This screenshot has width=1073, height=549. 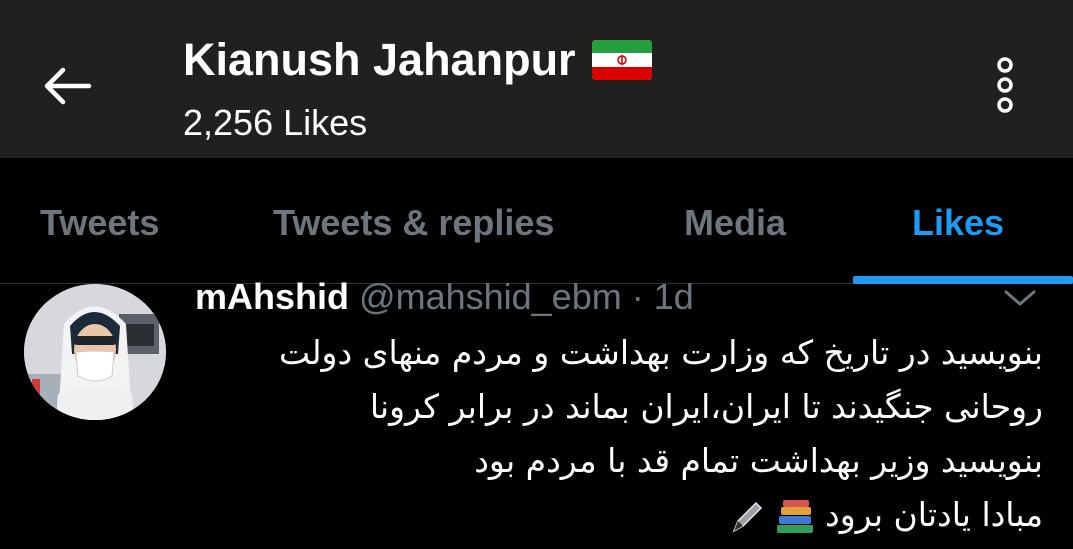 What do you see at coordinates (95, 352) in the screenshot?
I see `avatar` at bounding box center [95, 352].